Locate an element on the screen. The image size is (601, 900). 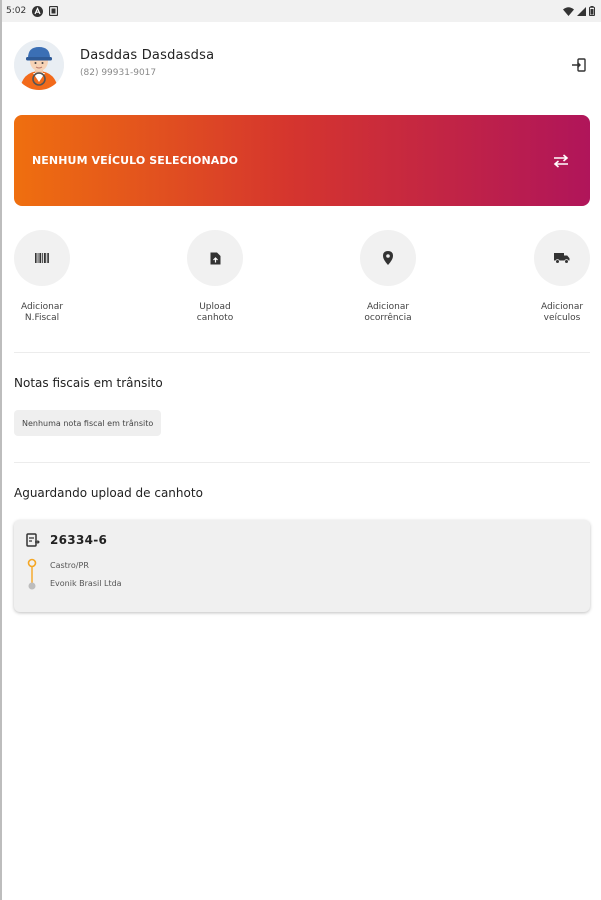
transit-section-title: Notas fiscais em trânsito is located at coordinates (88, 383).